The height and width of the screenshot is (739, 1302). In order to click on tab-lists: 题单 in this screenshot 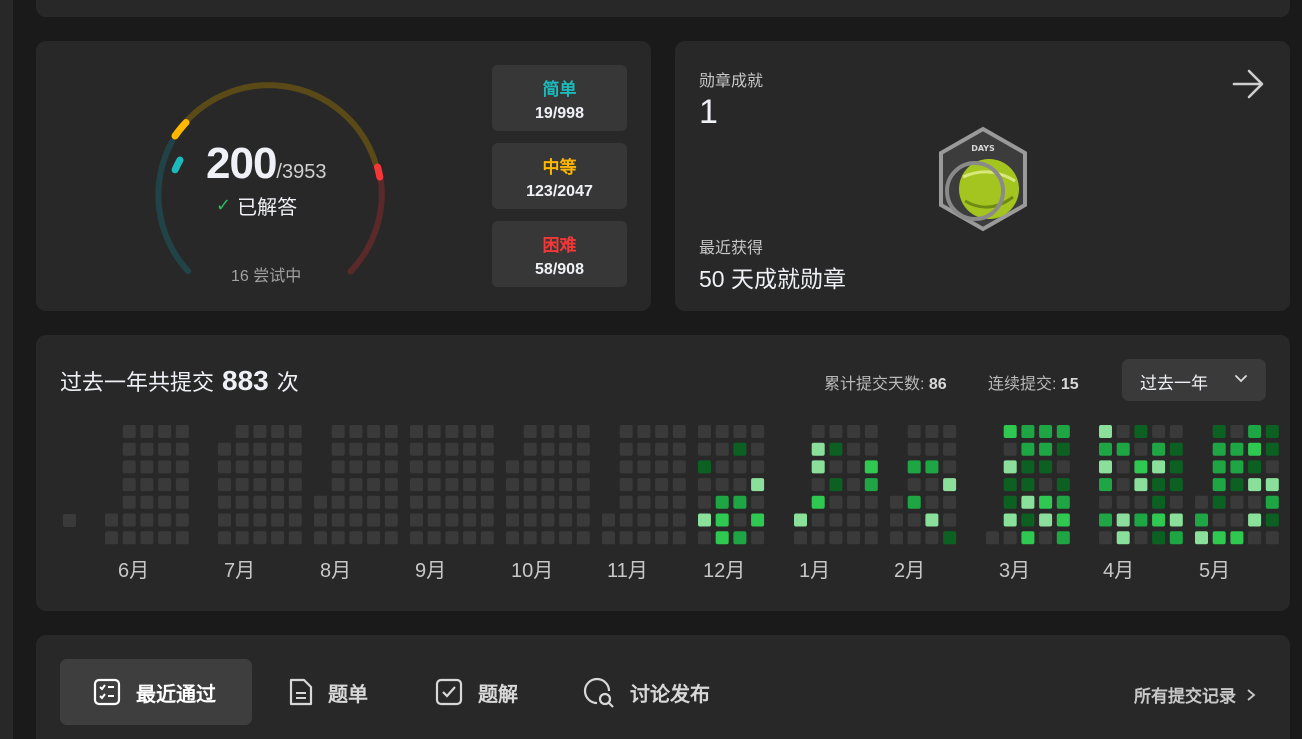, I will do `click(328, 692)`.